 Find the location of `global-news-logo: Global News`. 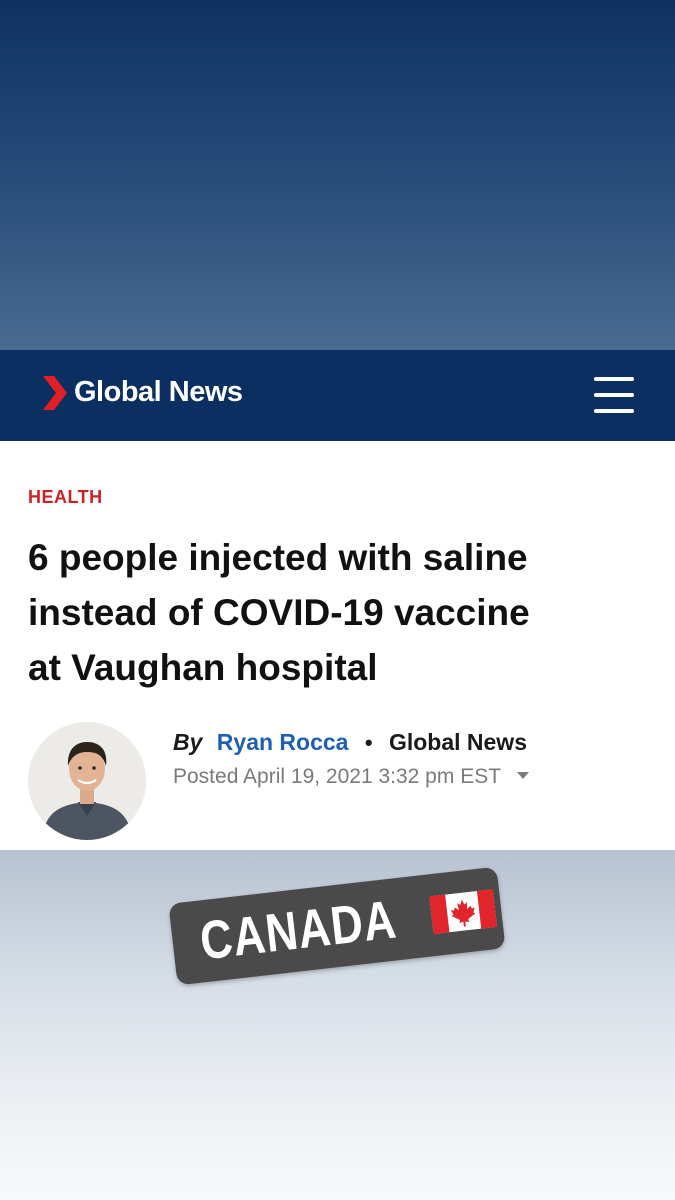

global-news-logo: Global News is located at coordinates (141, 393).